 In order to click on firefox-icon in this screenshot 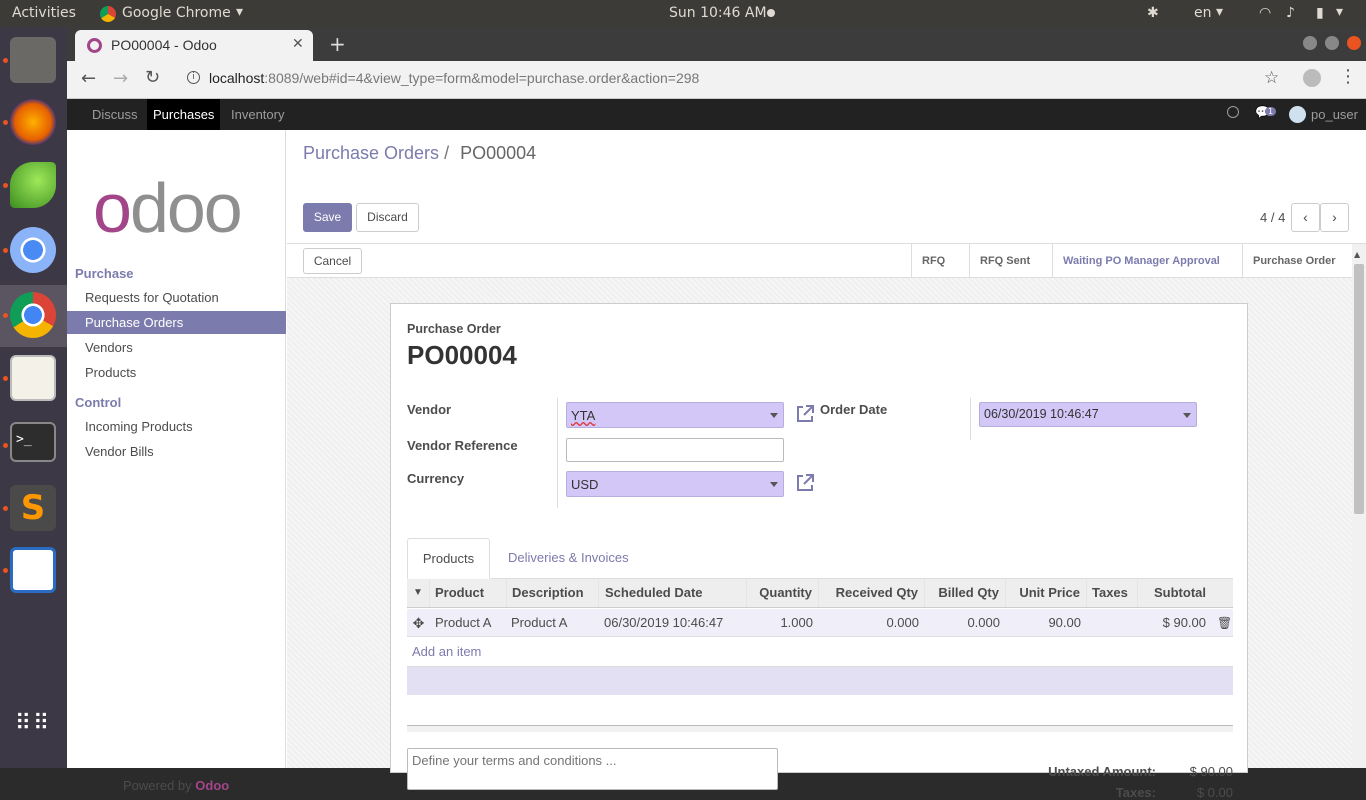, I will do `click(33, 122)`.